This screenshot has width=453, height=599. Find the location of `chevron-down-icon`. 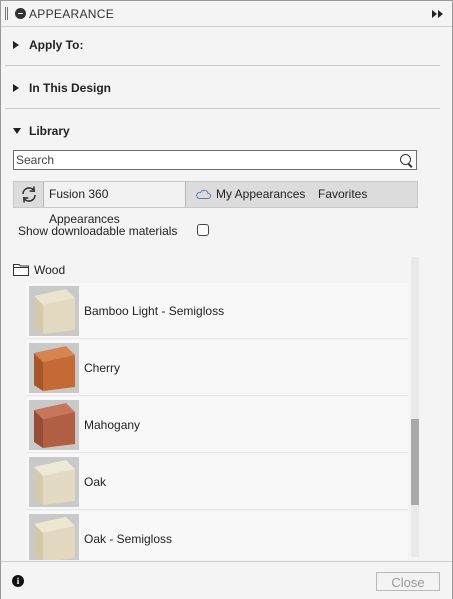

chevron-down-icon is located at coordinates (17, 130).